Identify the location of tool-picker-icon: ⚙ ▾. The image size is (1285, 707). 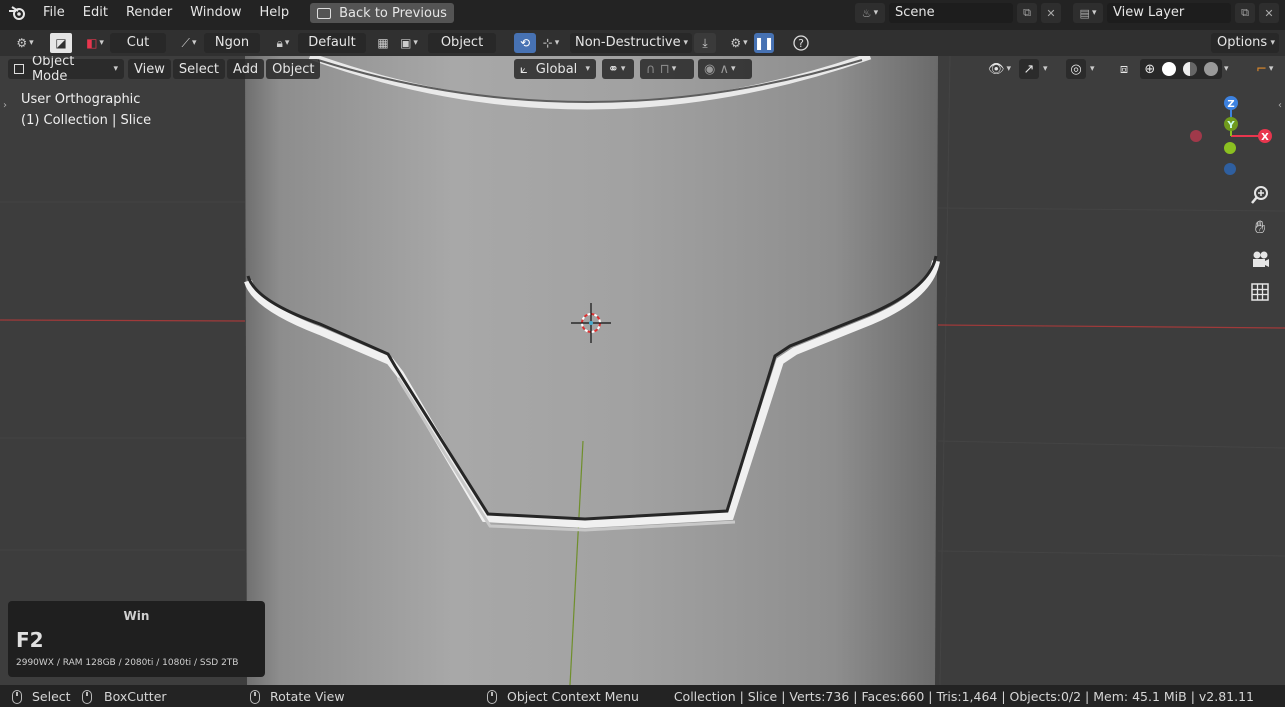
(25, 43).